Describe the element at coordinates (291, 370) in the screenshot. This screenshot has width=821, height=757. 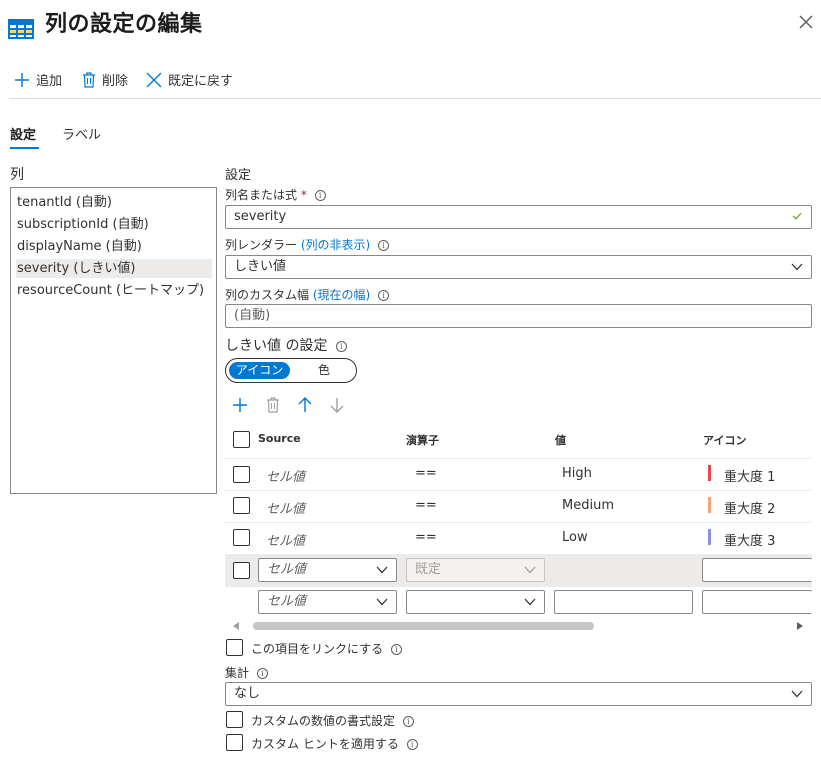
I see `icon-color-toggle: アイコン 色` at that location.